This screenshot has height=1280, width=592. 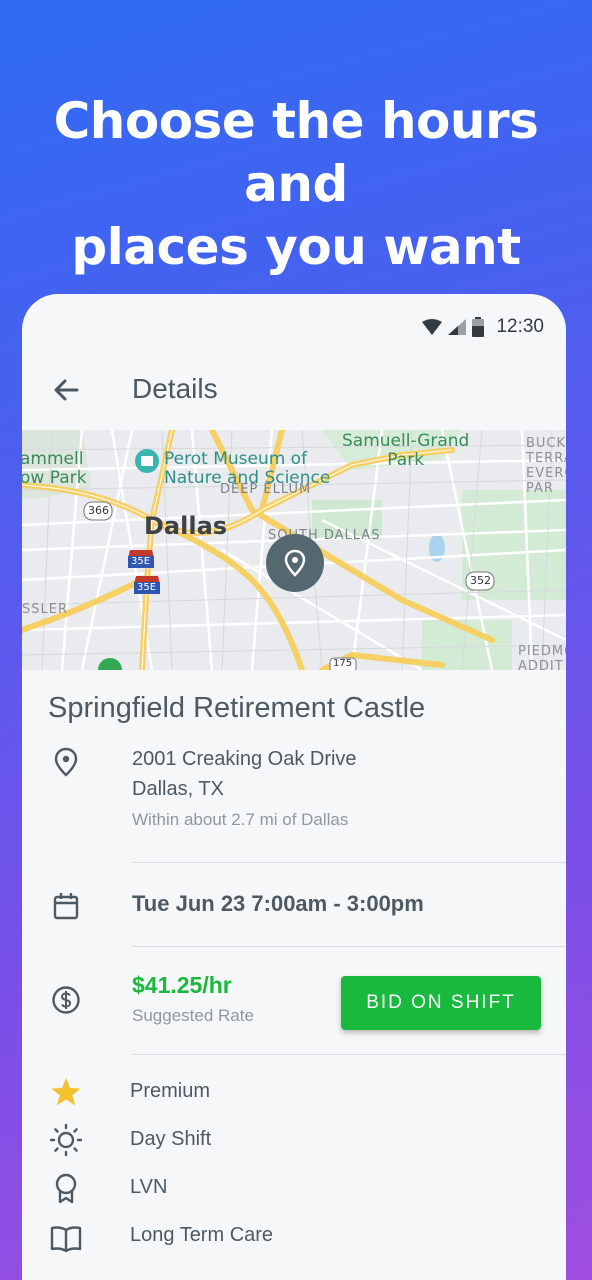 What do you see at coordinates (546, 466) in the screenshot?
I see `map-label-edge-top-right: BUCKTERRA EVERGPAR` at bounding box center [546, 466].